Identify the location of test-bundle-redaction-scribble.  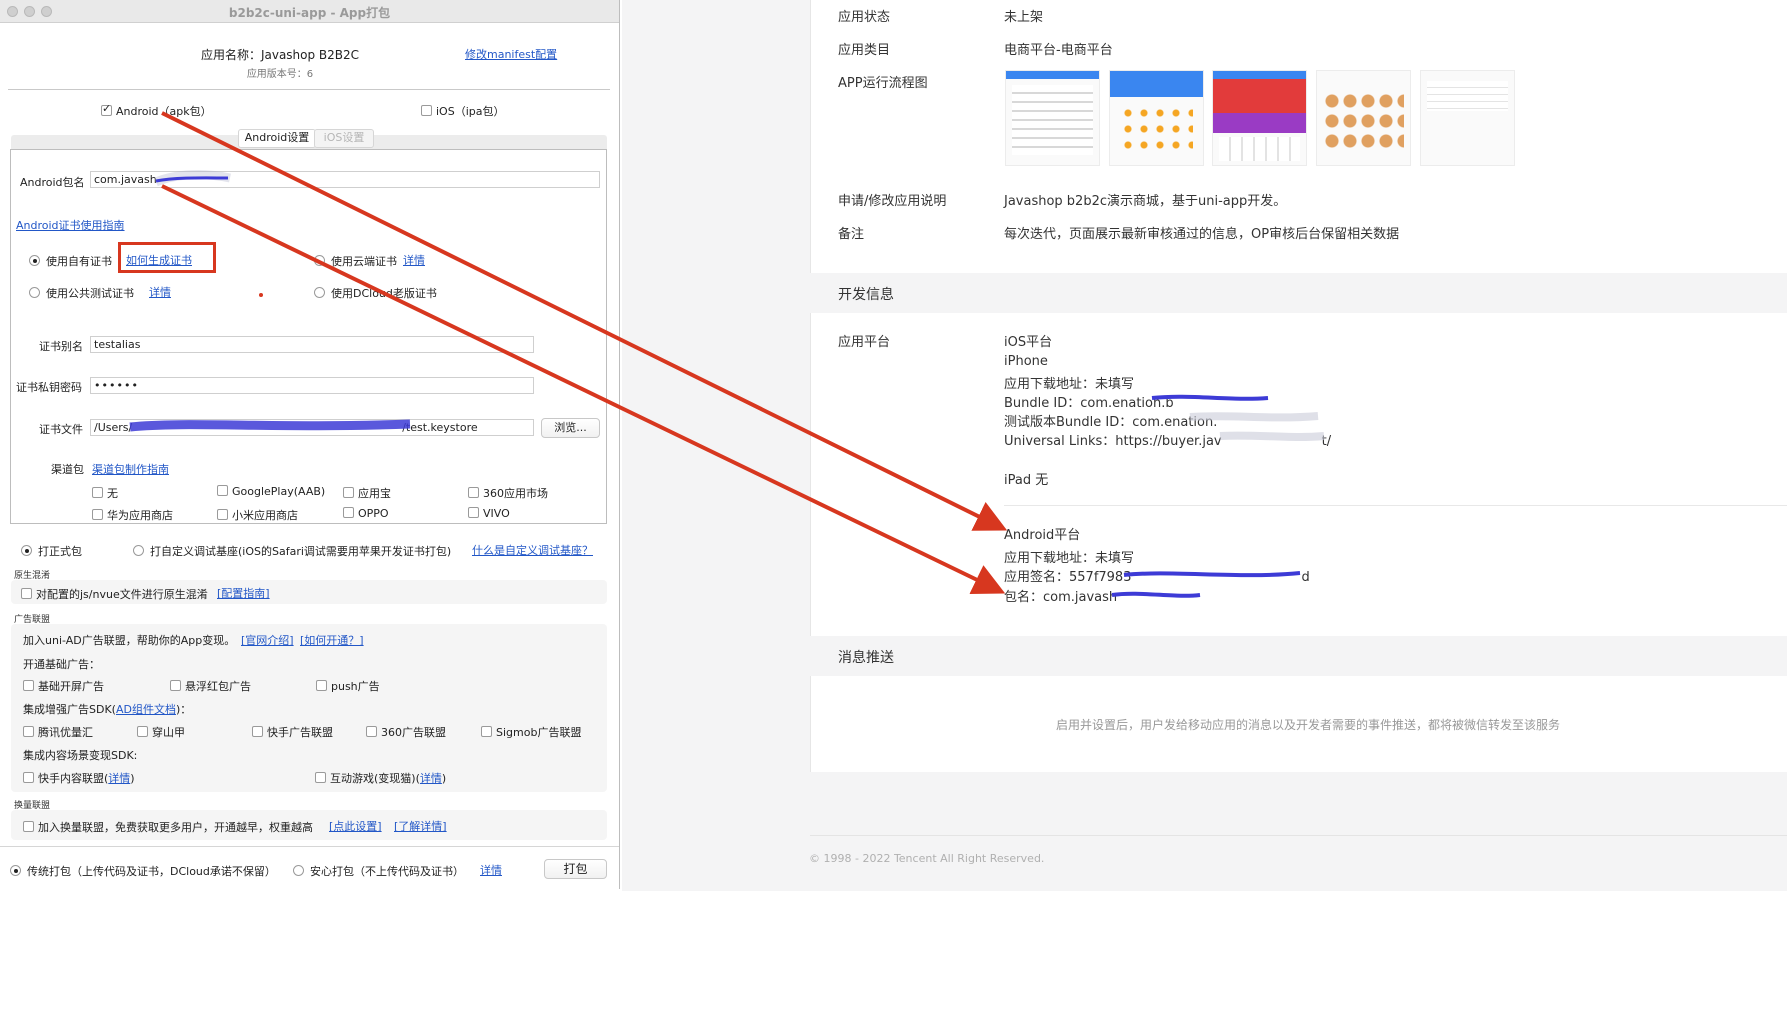
(1254, 417).